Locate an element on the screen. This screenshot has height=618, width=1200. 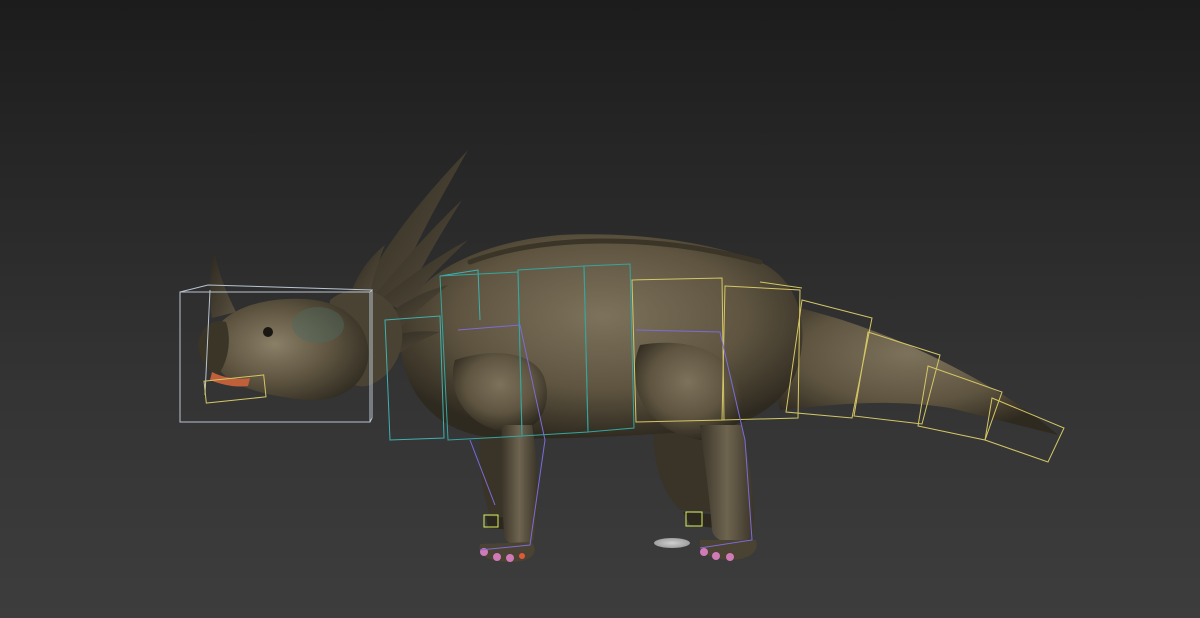
tail is located at coordinates (909, 367).